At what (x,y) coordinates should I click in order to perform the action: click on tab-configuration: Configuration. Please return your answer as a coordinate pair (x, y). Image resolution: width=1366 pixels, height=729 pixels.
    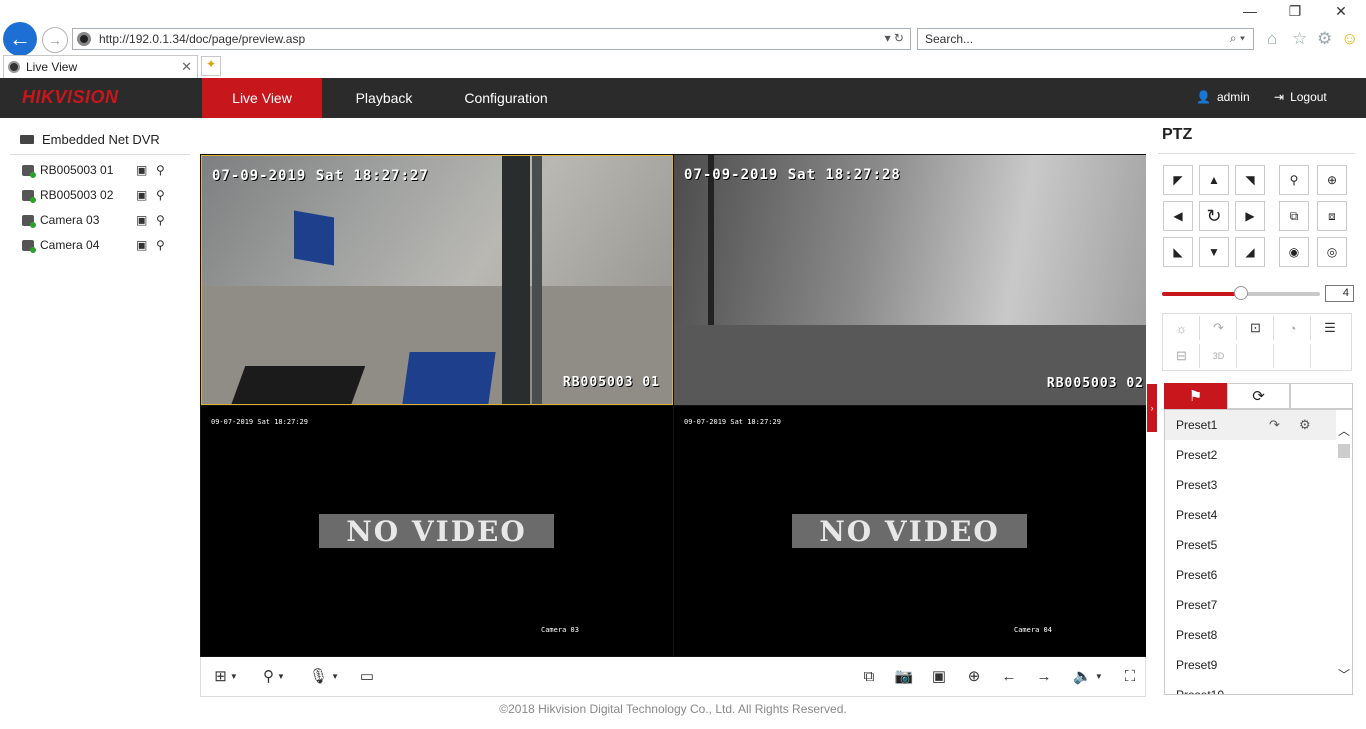
    Looking at the image, I should click on (506, 98).